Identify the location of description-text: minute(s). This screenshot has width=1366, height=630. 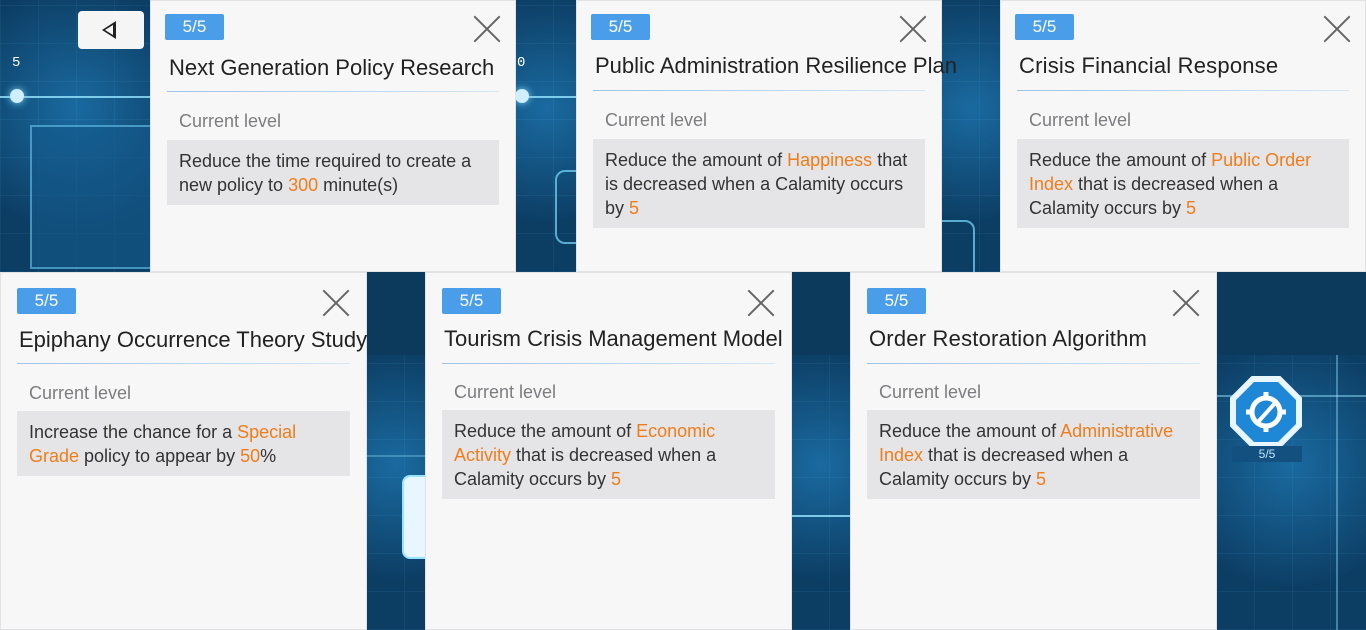
(358, 185).